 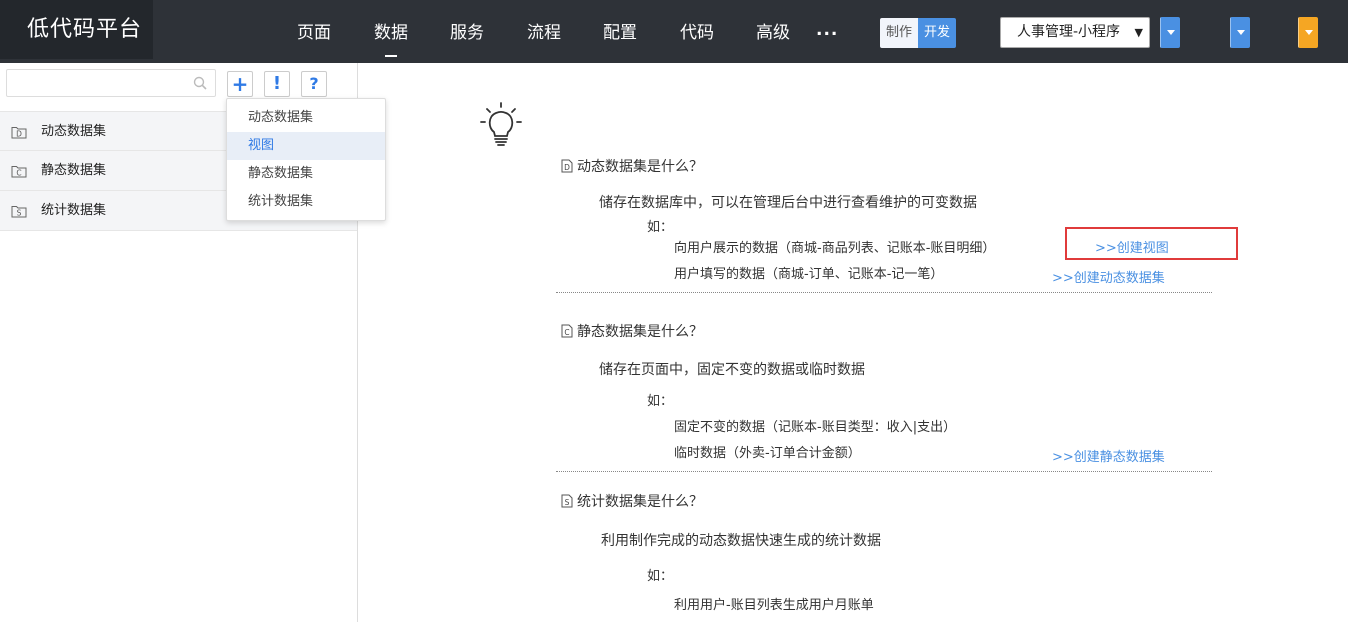 What do you see at coordinates (660, 576) in the screenshot?
I see `stats-eg-label: 如：` at bounding box center [660, 576].